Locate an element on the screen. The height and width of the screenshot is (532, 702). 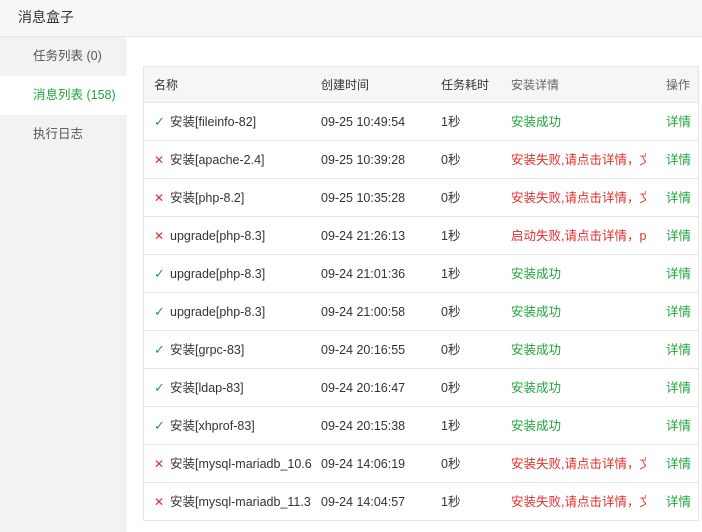
table-row: ✓ 安装[ldap-83] 09-24 20:16:47 0秒 安装成功 详情 is located at coordinates (421, 388).